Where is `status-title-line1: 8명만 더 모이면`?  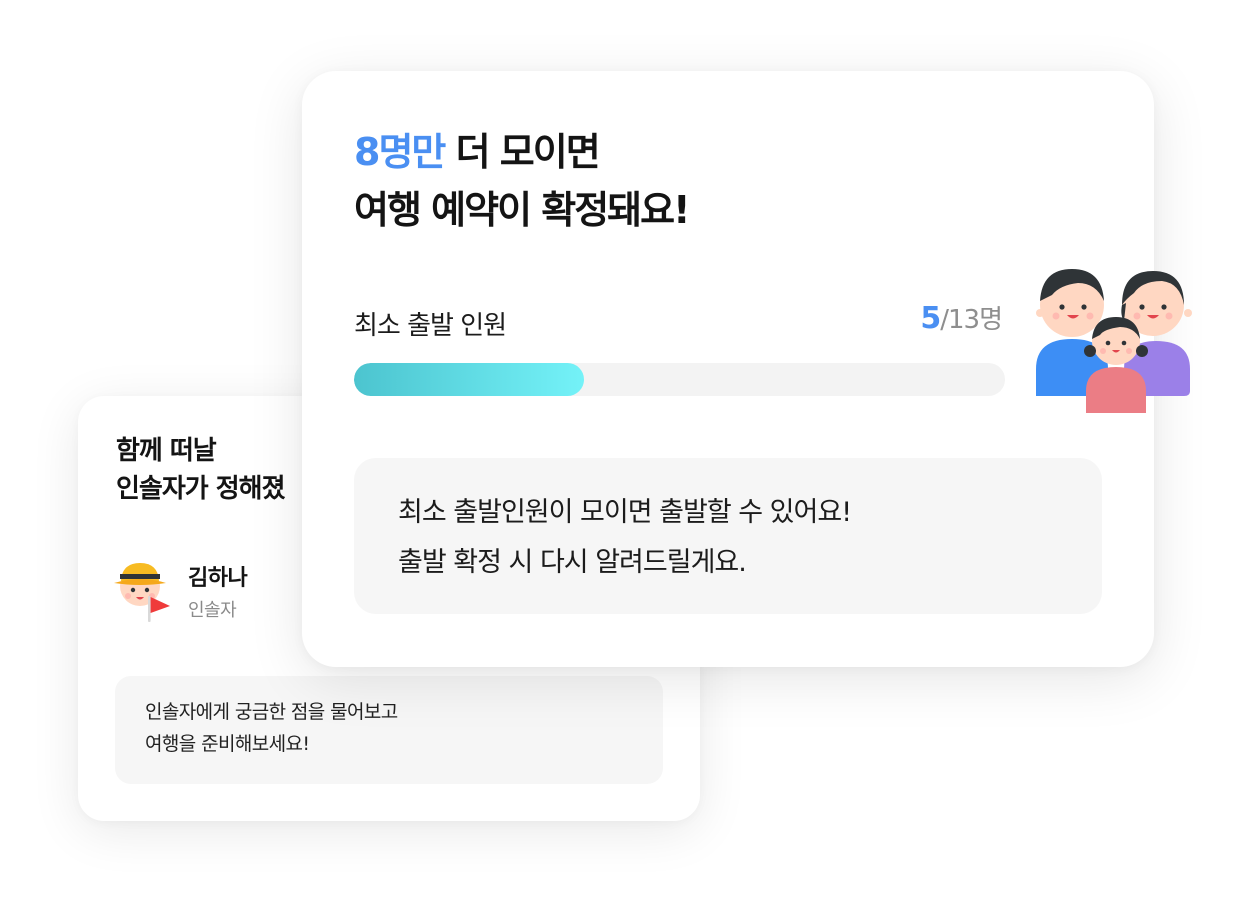
status-title-line1: 8명만 더 모이면 is located at coordinates (521, 152).